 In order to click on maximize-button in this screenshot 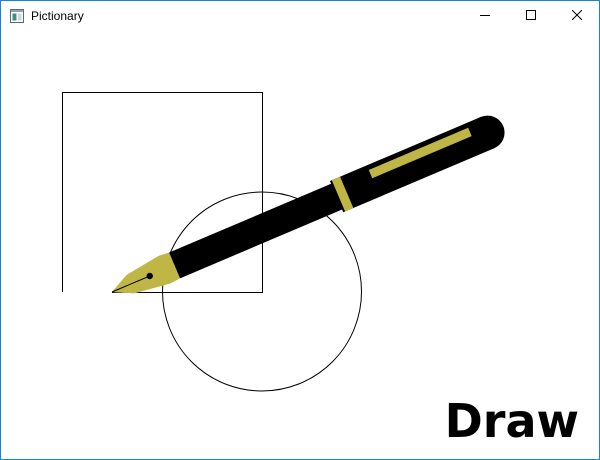, I will do `click(531, 16)`.